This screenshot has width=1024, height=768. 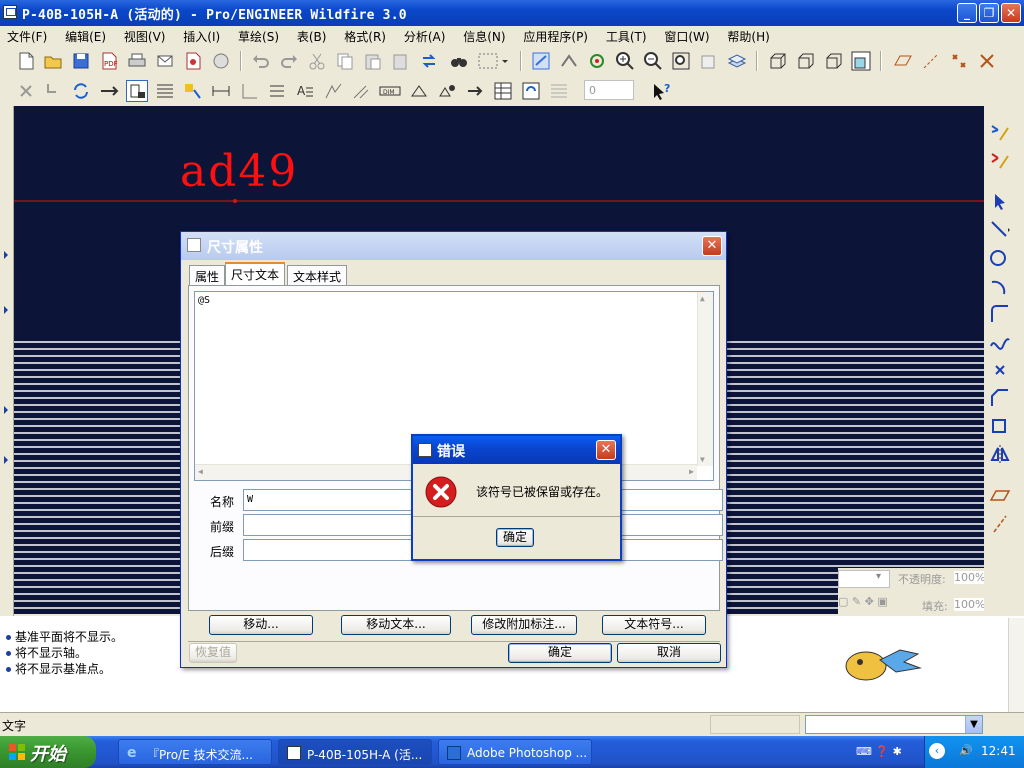 I want to click on menu-table: 表(B), so click(x=312, y=35).